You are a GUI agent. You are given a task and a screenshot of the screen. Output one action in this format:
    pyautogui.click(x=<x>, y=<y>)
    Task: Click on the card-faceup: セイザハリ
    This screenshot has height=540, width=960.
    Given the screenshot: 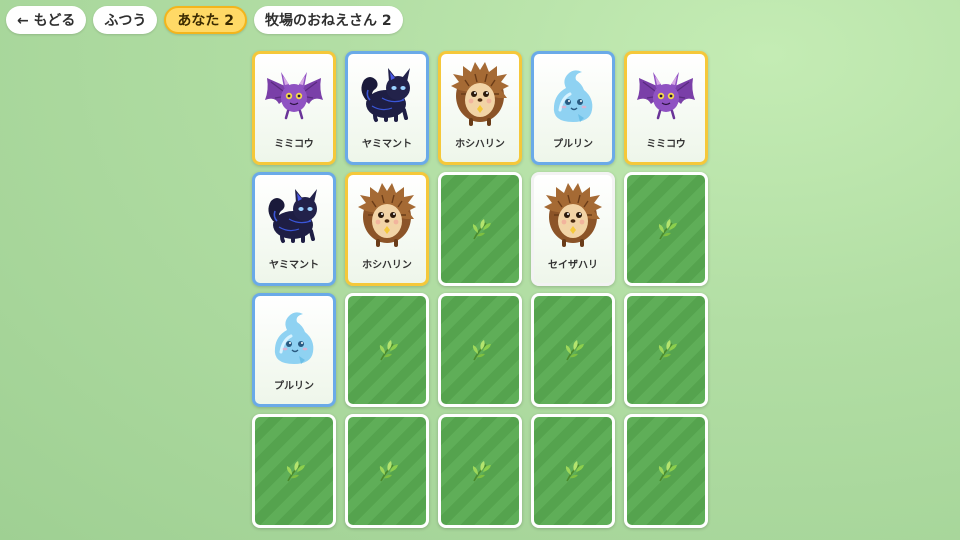 What is the action you would take?
    pyautogui.click(x=573, y=229)
    